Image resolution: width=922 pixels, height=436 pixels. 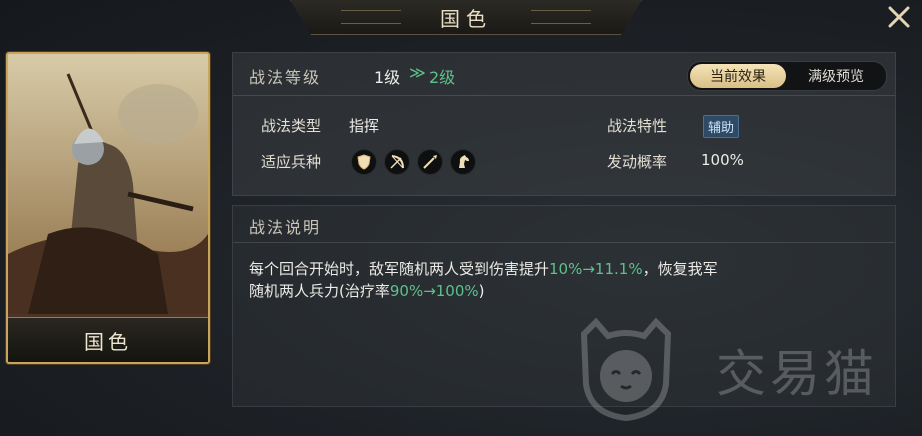 I want to click on cat-logo-icon, so click(x=626, y=369).